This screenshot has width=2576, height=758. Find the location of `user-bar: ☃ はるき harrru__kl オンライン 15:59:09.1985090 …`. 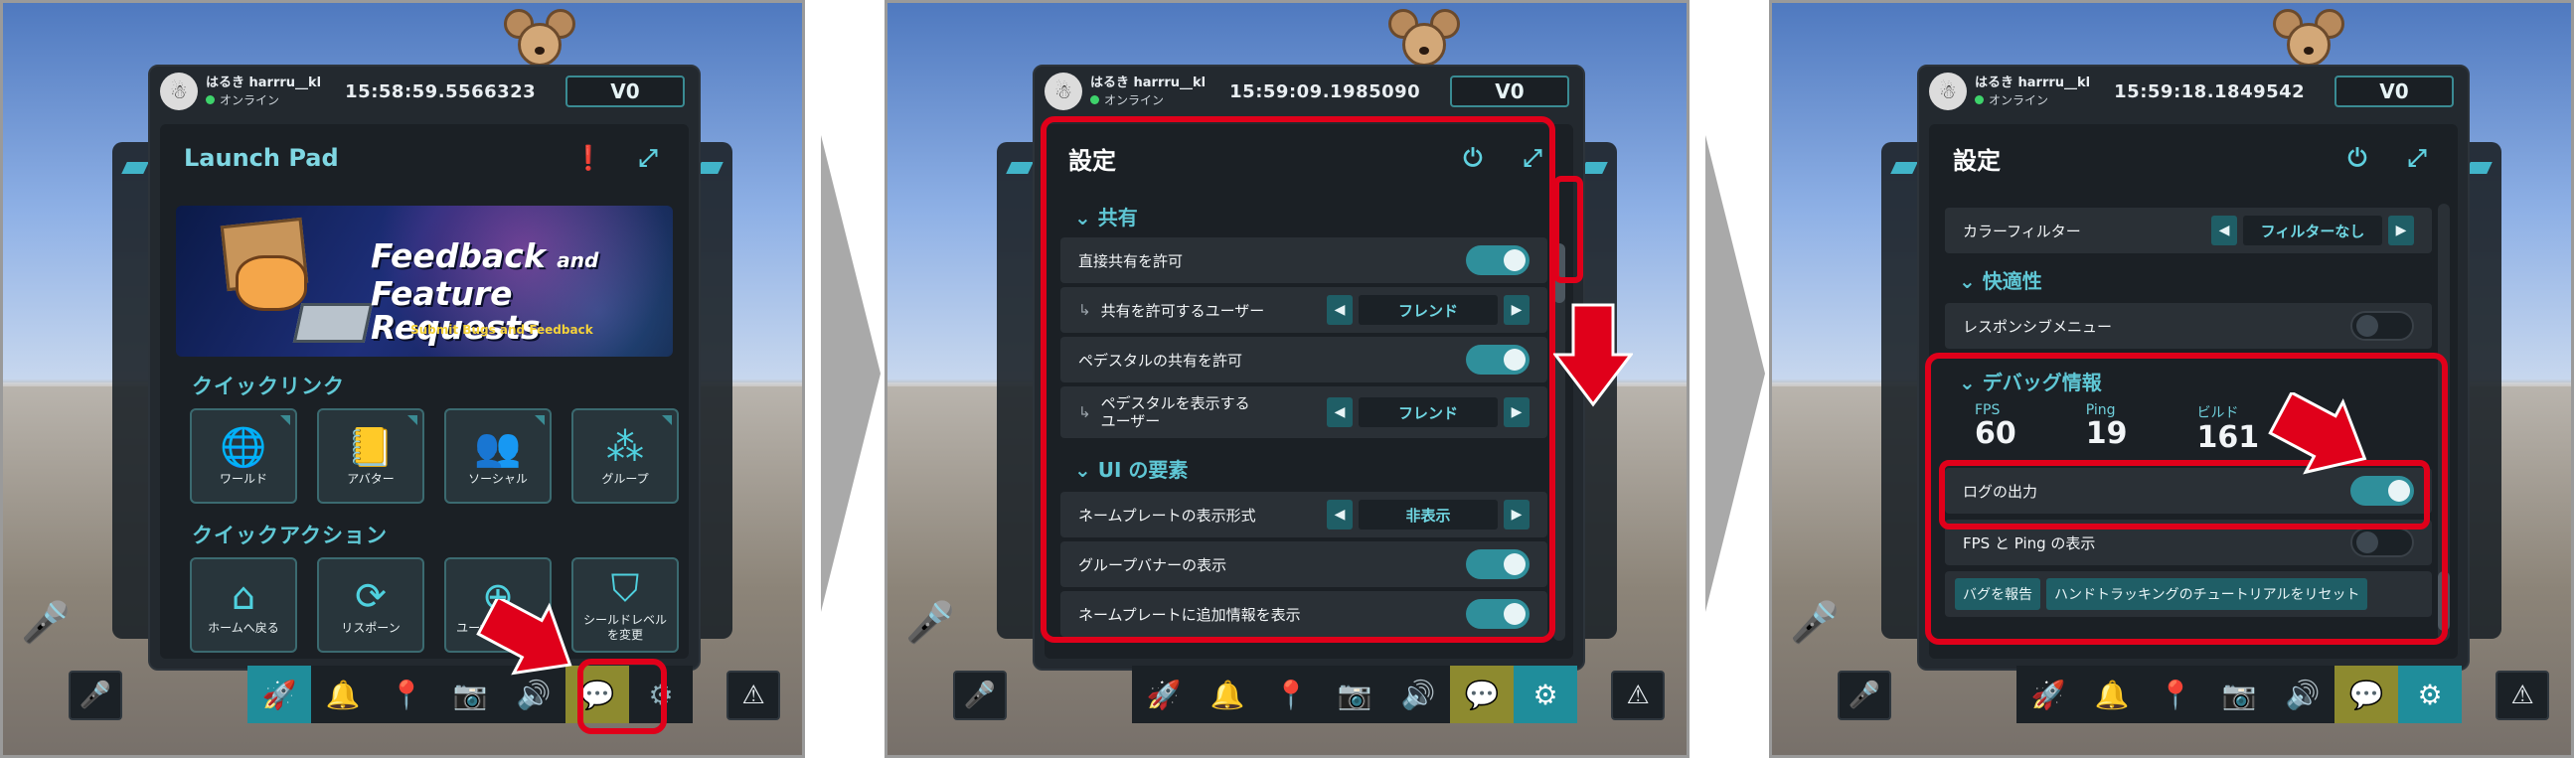

user-bar: ☃ はるき harrru__kl オンライン 15:59:09.1985090 … is located at coordinates (1309, 91).